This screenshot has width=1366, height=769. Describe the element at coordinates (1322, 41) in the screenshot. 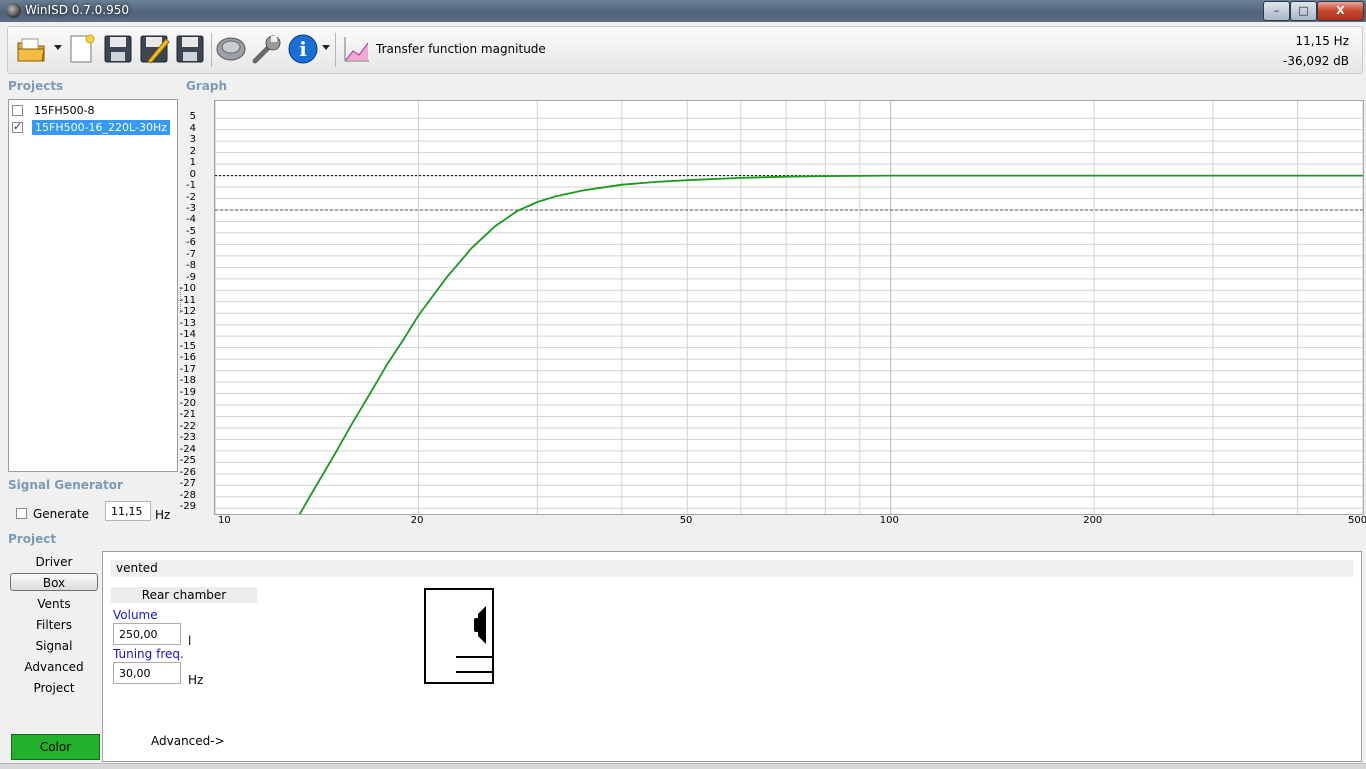

I see `cursor-frequency-readout: 11,15 Hz` at that location.